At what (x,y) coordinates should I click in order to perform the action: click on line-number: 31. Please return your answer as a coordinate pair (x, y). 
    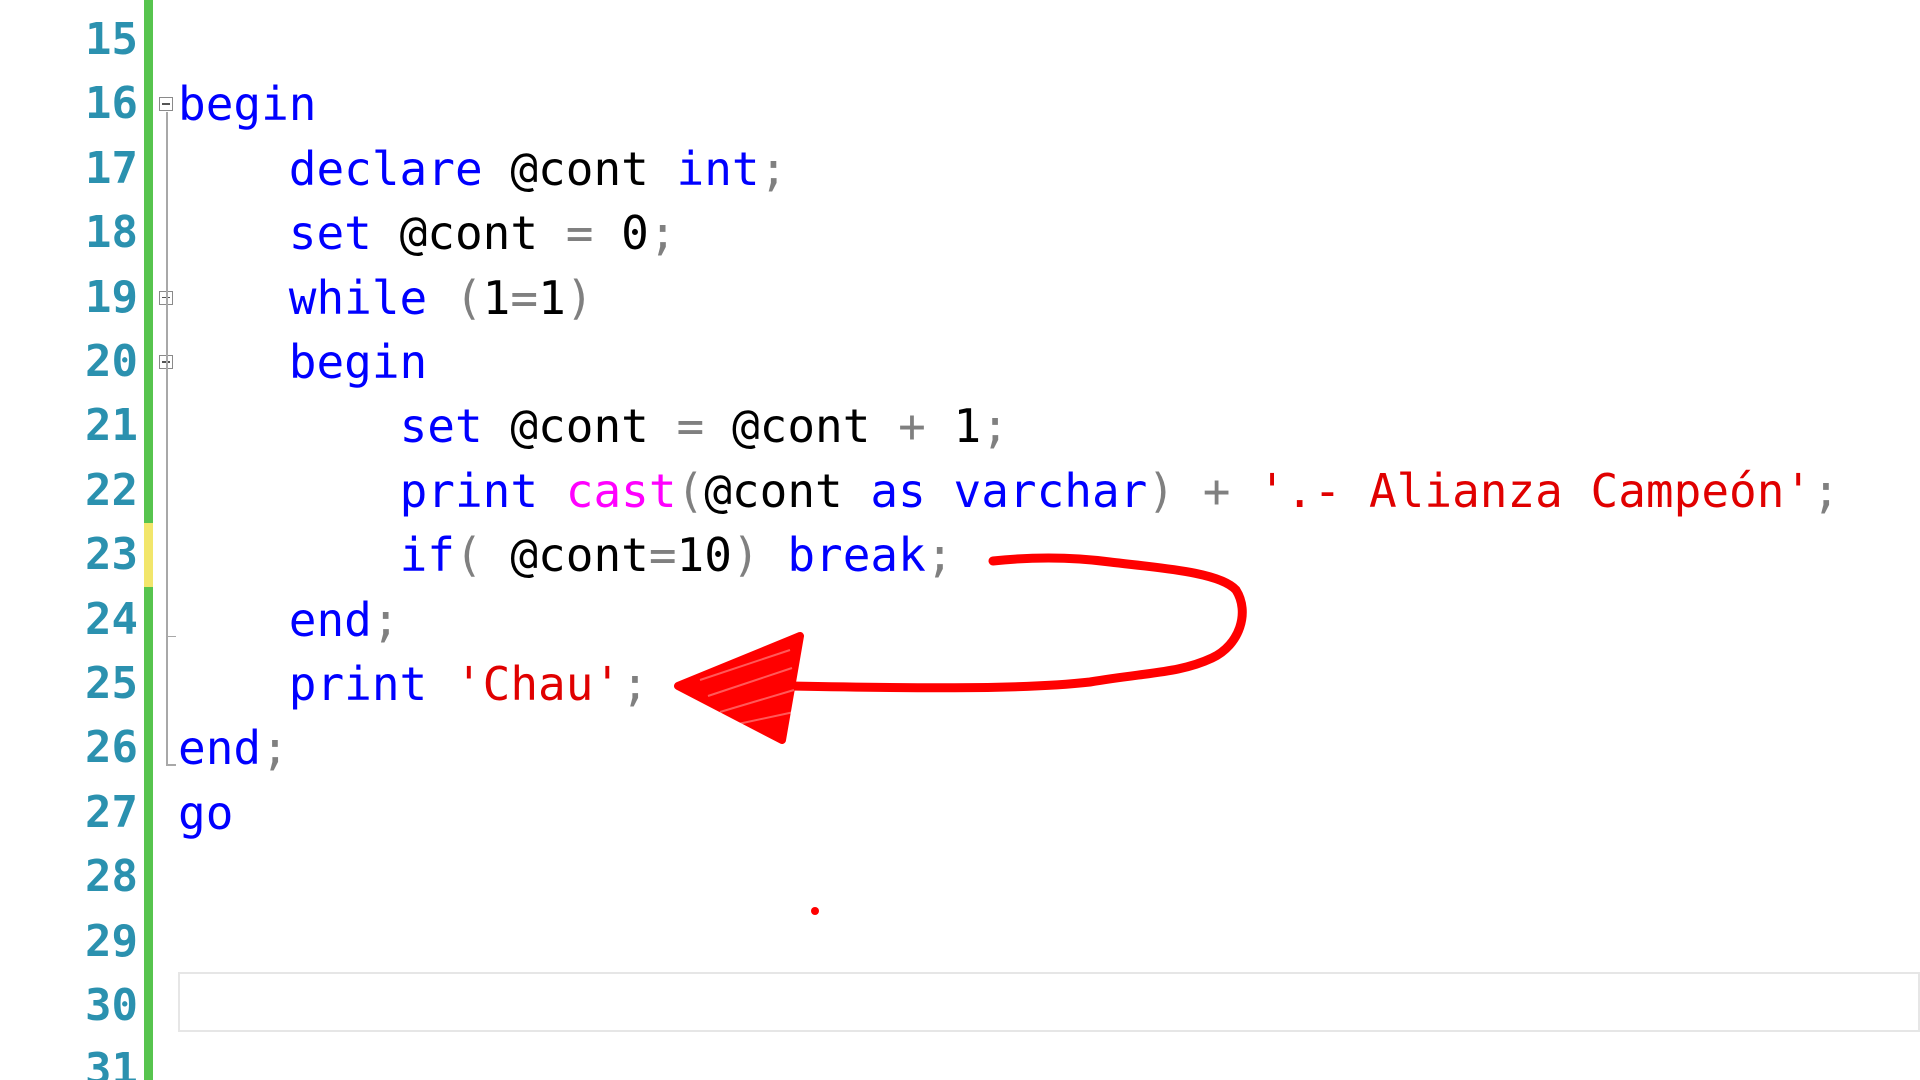
    Looking at the image, I should click on (111, 1062).